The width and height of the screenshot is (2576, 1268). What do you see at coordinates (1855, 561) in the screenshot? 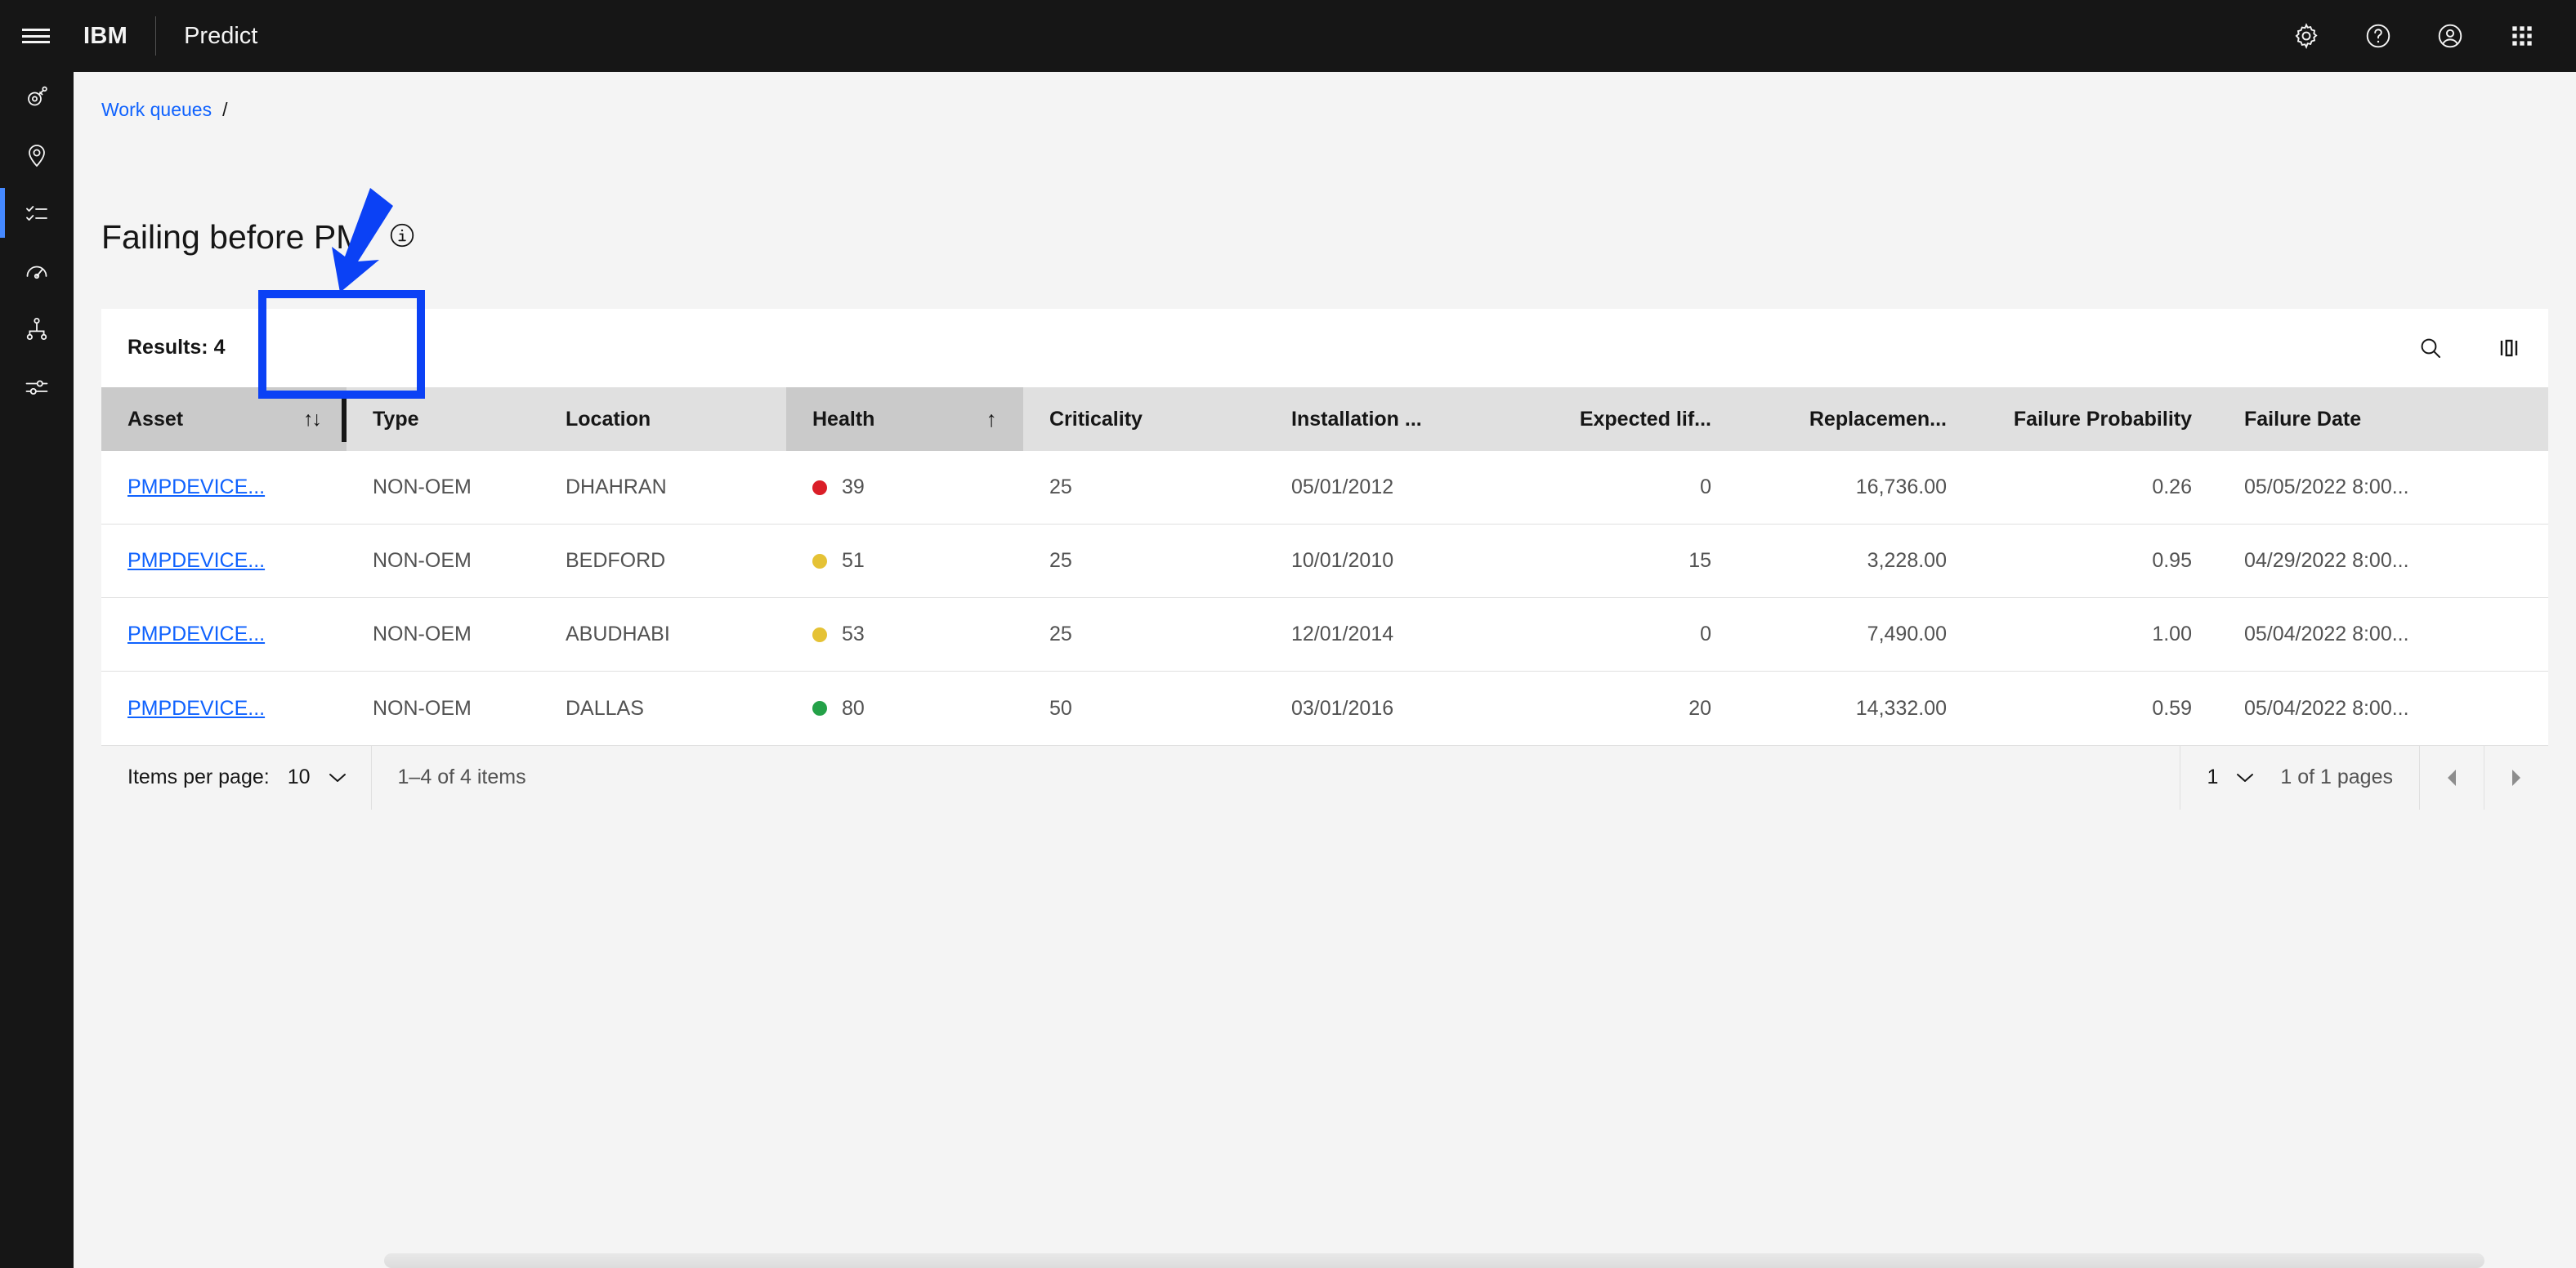
I see `cell-replacement: 3,228.00` at bounding box center [1855, 561].